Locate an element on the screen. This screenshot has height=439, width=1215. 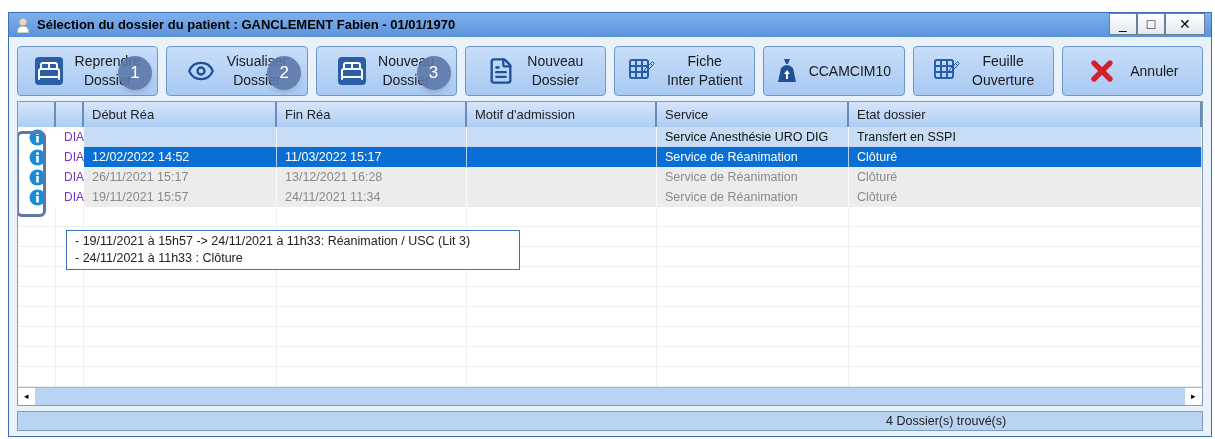
toolbar-button: CCAMCIM10 is located at coordinates (834, 71).